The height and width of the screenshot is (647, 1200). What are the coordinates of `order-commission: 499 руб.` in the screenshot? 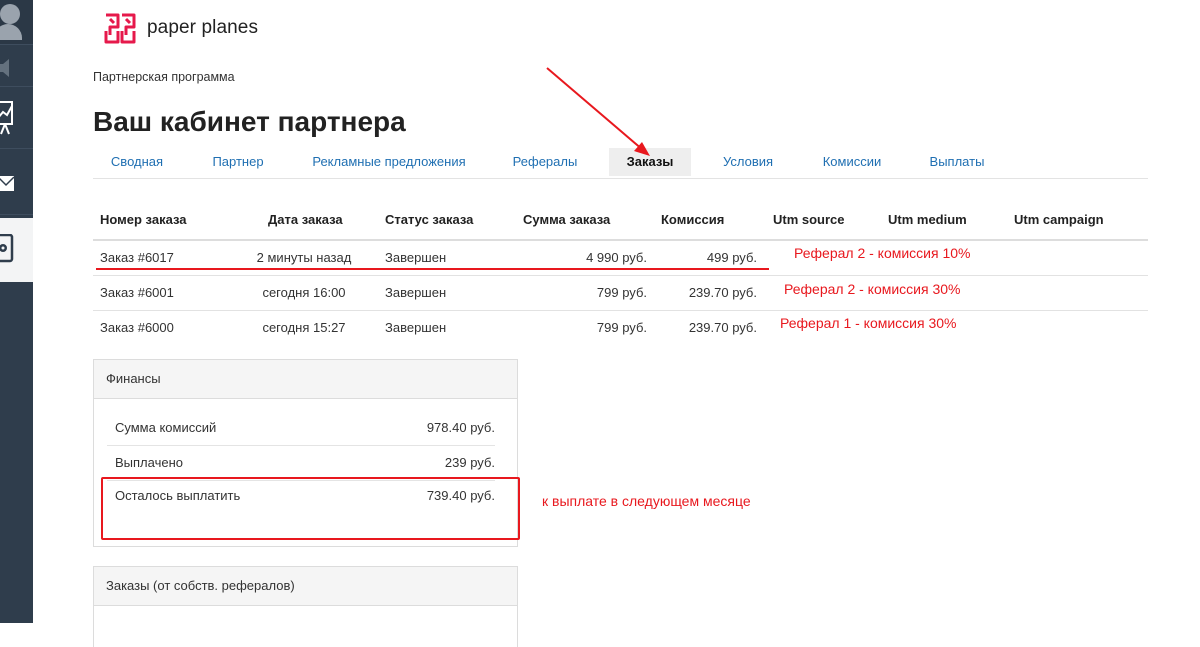 It's located at (731, 257).